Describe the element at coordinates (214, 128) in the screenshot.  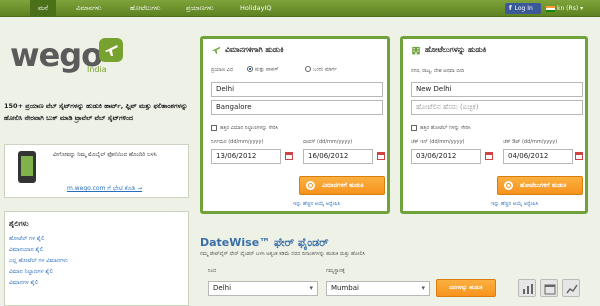
I see `nearby-airports-checkbox` at that location.